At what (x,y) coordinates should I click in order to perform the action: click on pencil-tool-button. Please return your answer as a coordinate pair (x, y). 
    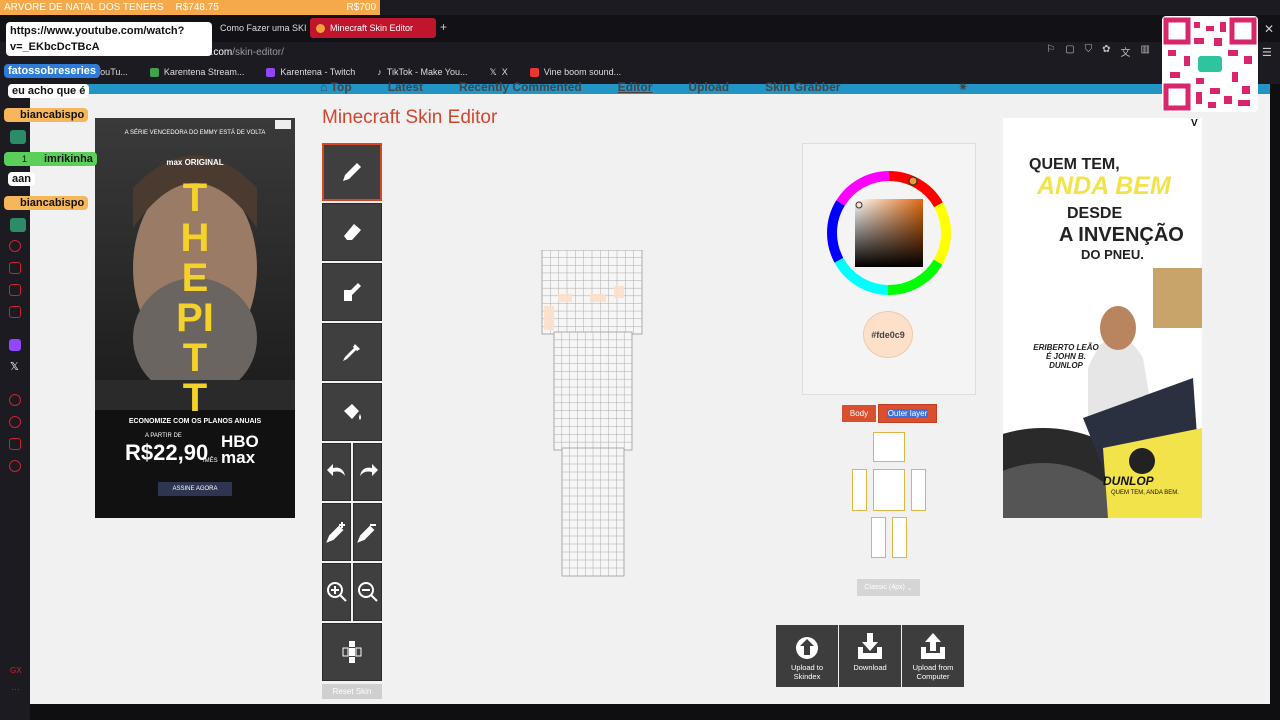
    Looking at the image, I should click on (352, 172).